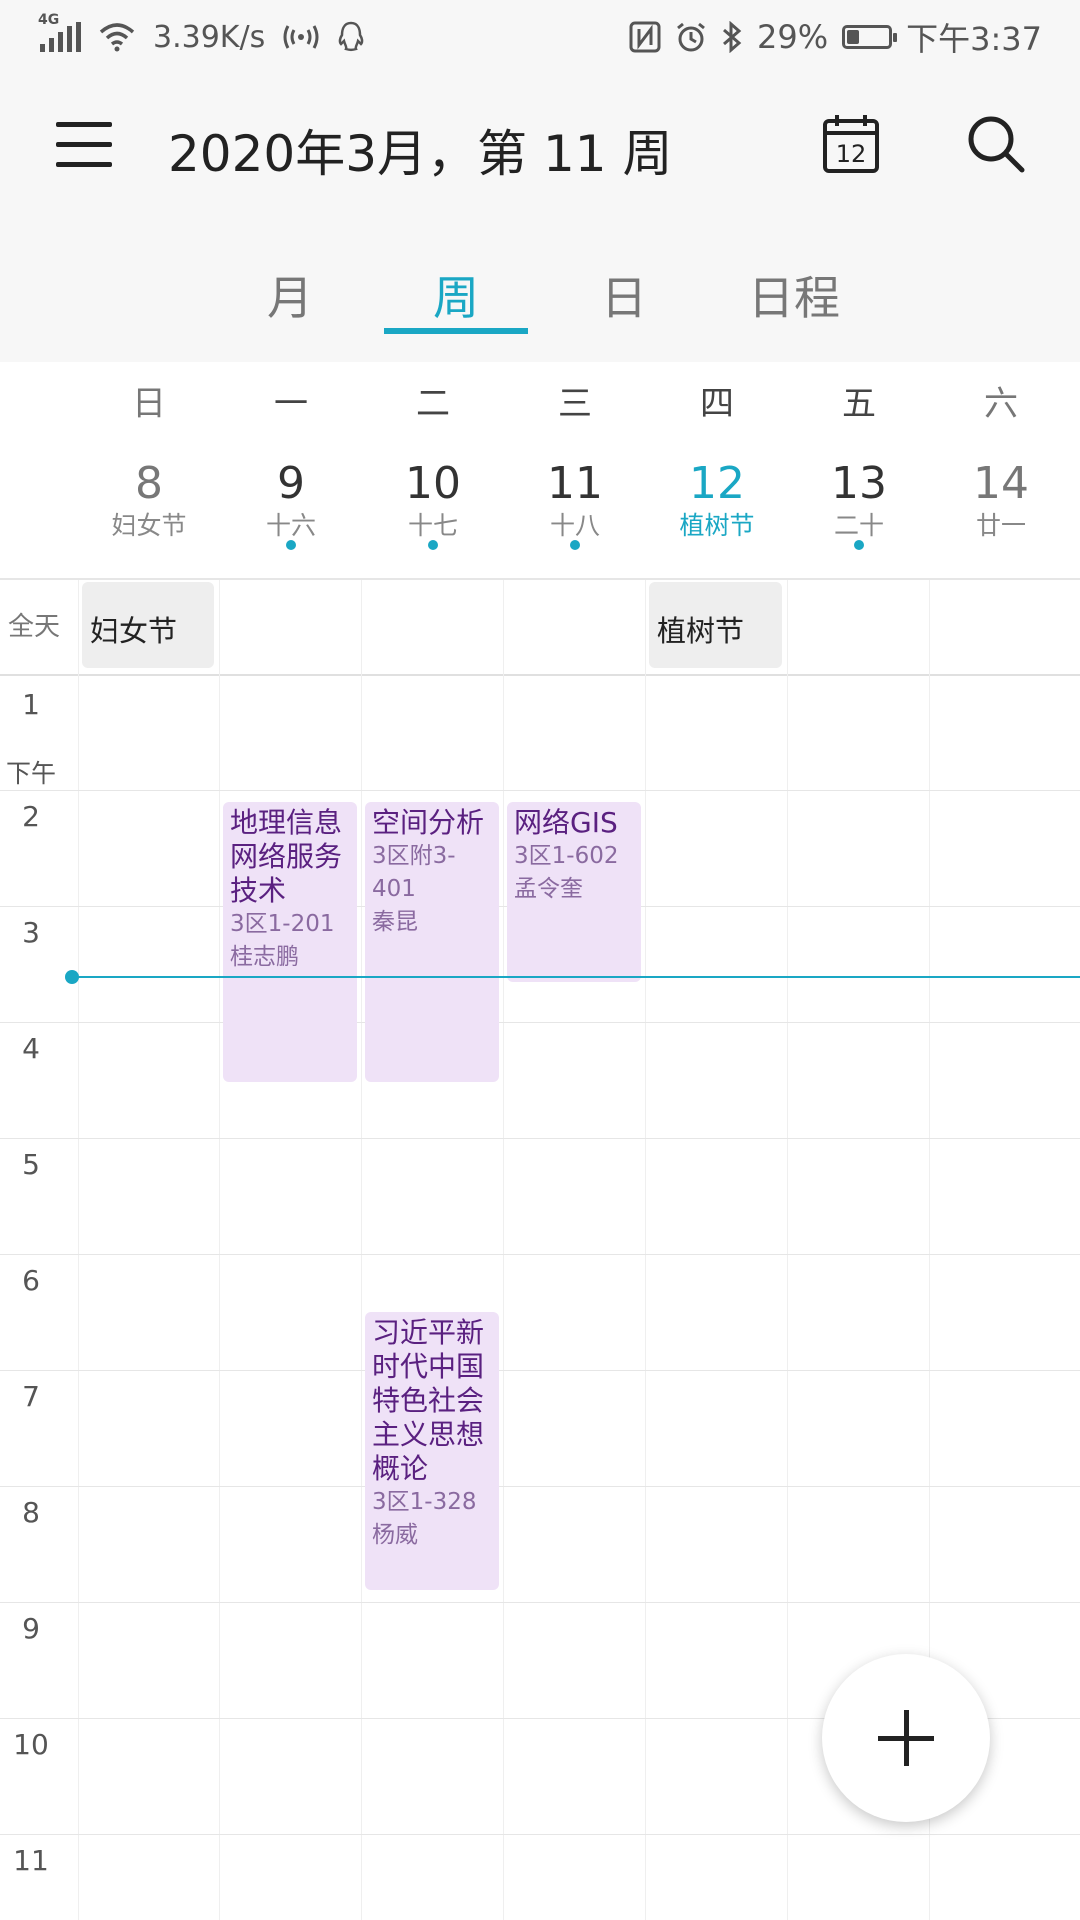  What do you see at coordinates (149, 483) in the screenshot?
I see `day-number: 8` at bounding box center [149, 483].